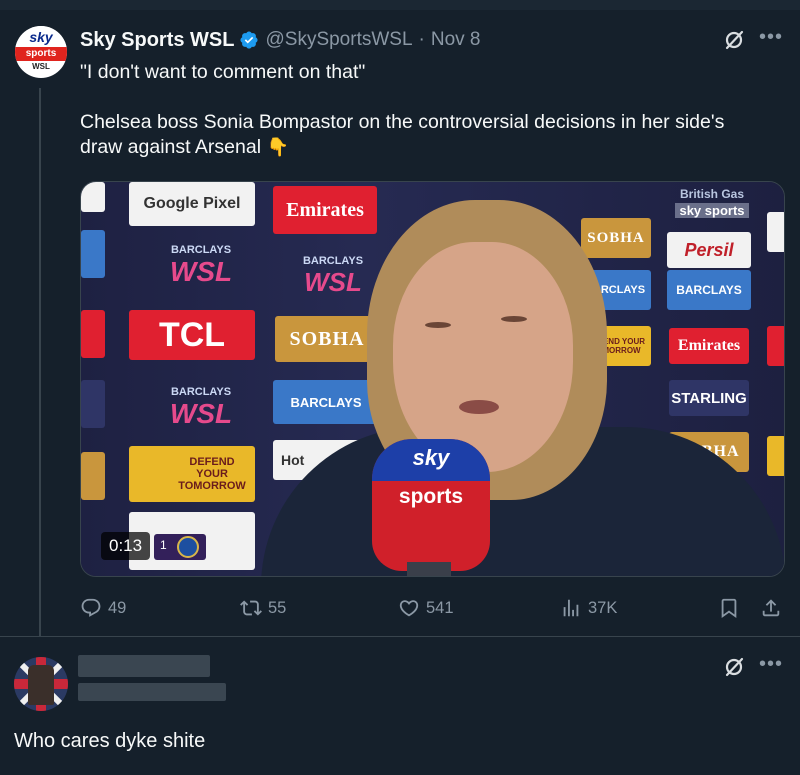 This screenshot has height=775, width=800. What do you see at coordinates (277, 607) in the screenshot?
I see `repost-count: 55` at bounding box center [277, 607].